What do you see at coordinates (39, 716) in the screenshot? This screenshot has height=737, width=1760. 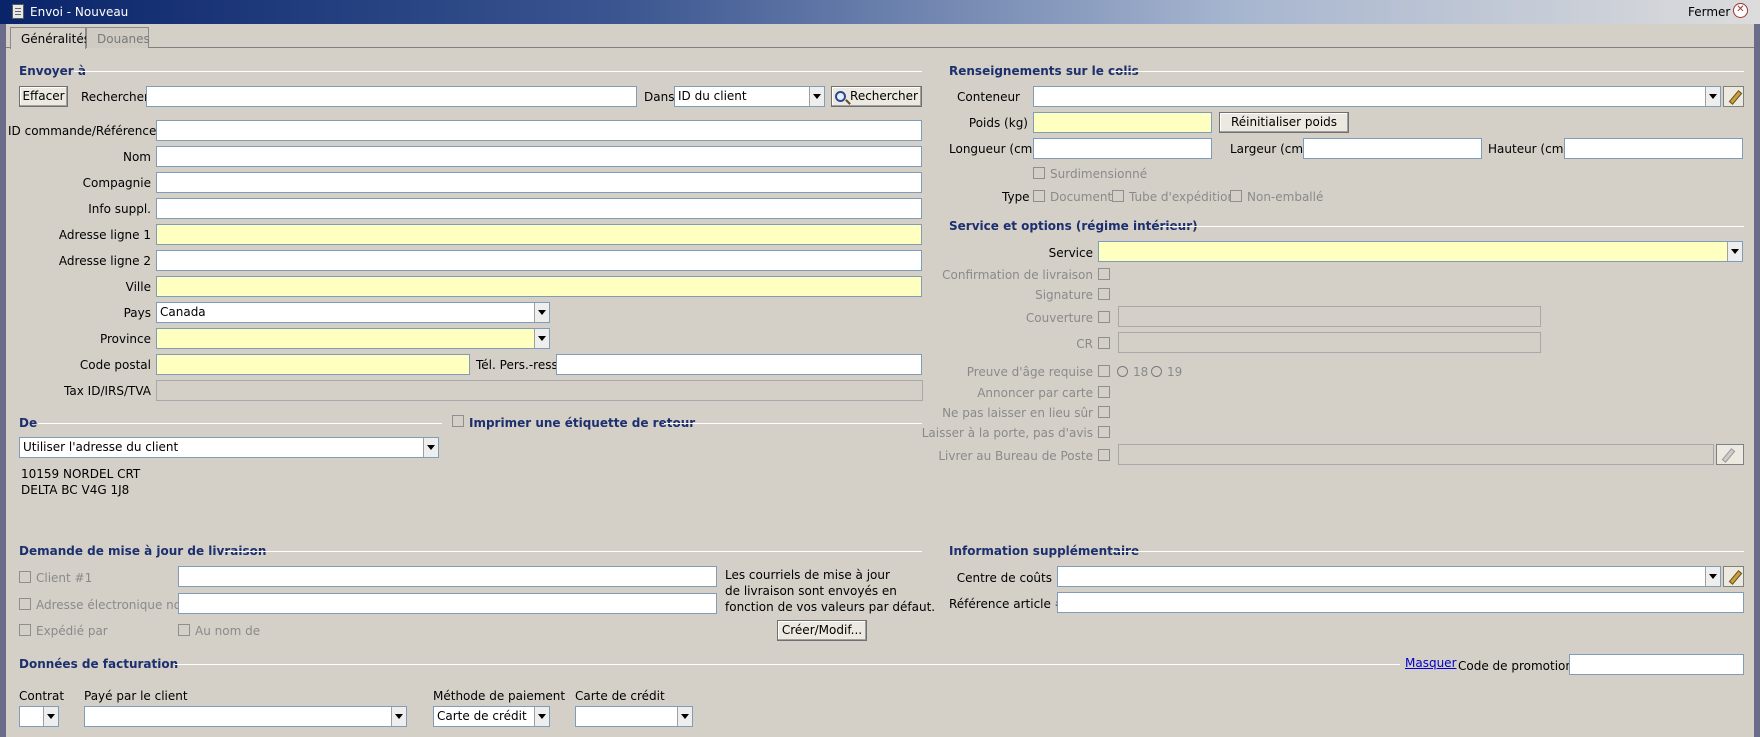 I see `contract-select` at bounding box center [39, 716].